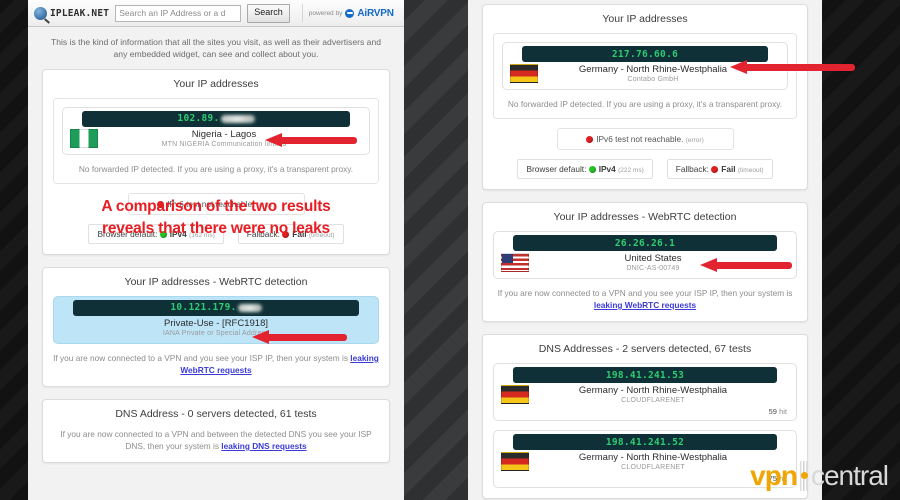  I want to click on dns-hit-value: 59, so click(772, 412).